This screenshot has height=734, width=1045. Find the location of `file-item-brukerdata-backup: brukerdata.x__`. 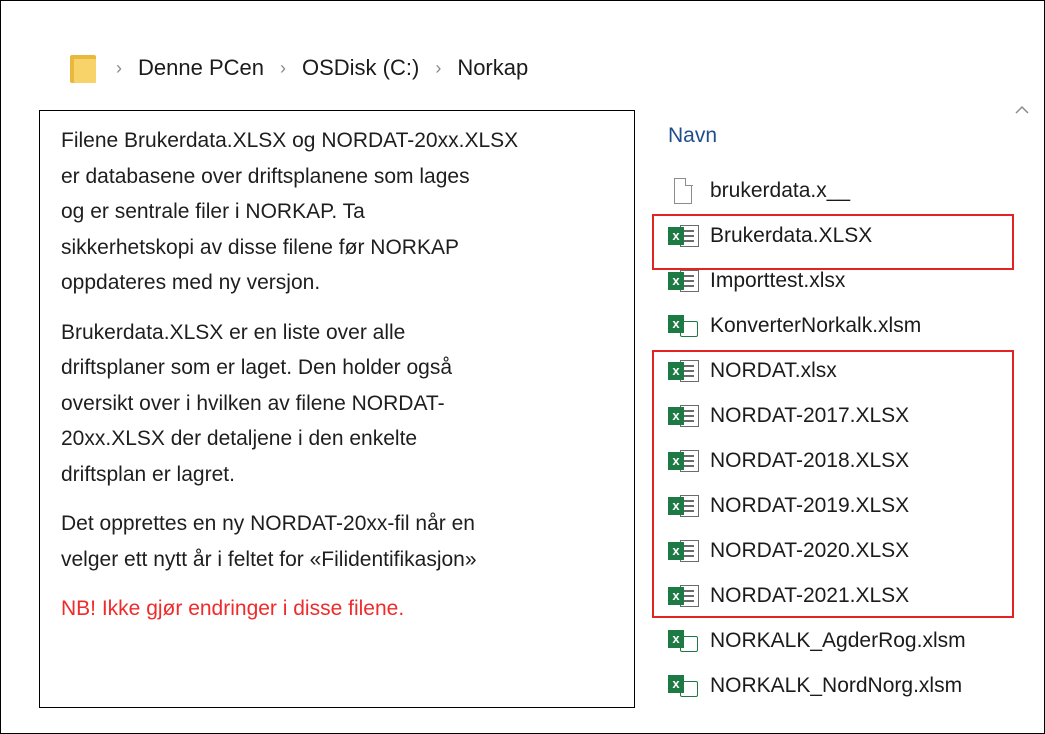

file-item-brukerdata-backup: brukerdata.x__ is located at coordinates (759, 191).